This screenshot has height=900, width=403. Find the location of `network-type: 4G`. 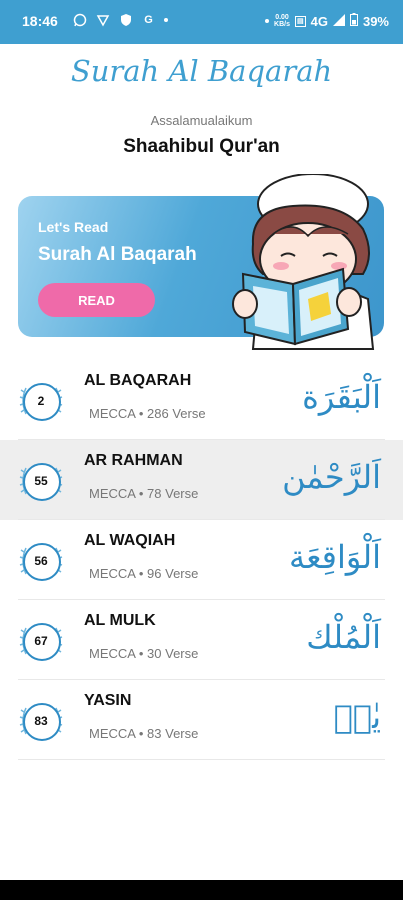

network-type: 4G is located at coordinates (319, 21).